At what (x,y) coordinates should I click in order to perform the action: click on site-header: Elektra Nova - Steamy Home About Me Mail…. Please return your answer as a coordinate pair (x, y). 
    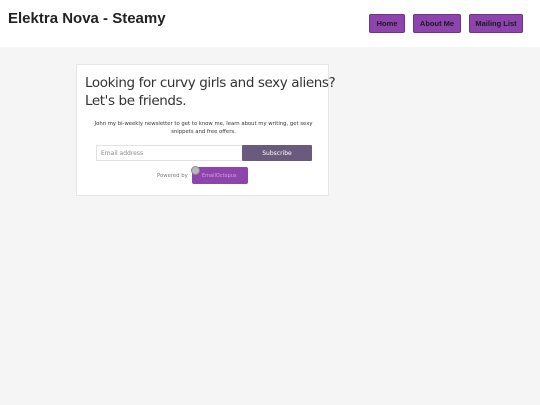
    Looking at the image, I should click on (270, 23).